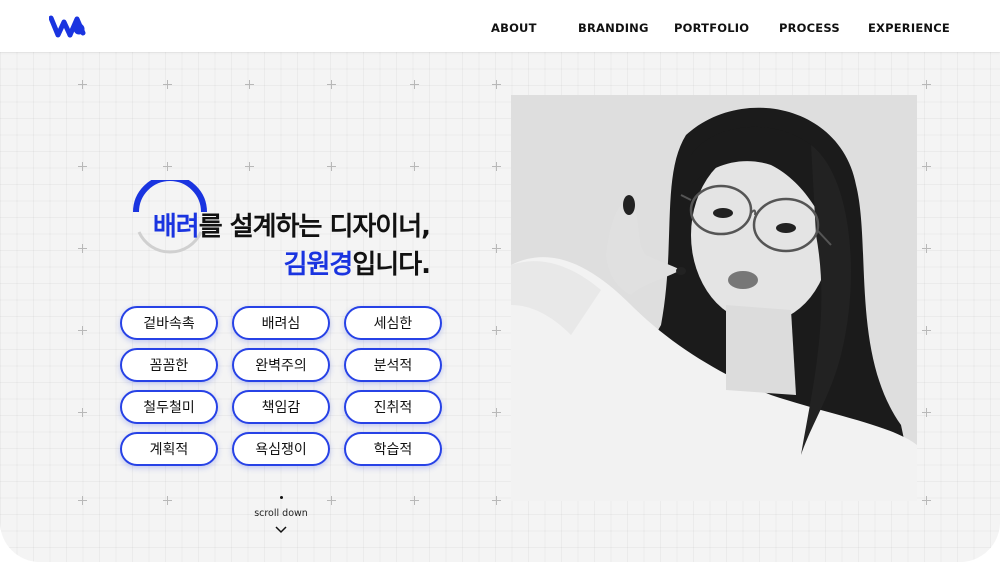 The height and width of the screenshot is (562, 1000). I want to click on headline-highlight-2: 김원경, so click(318, 265).